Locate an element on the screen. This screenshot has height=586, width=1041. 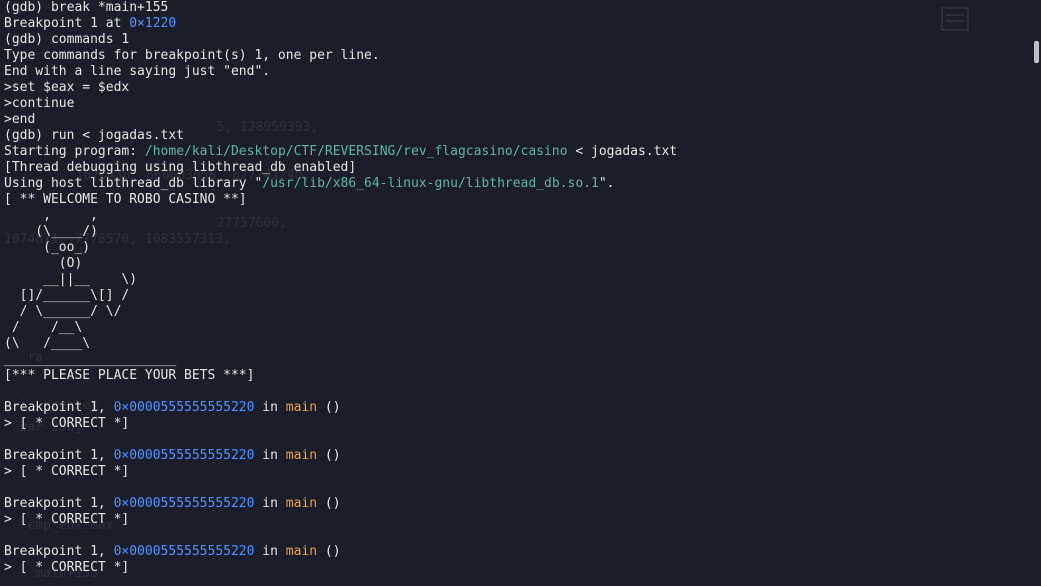
output-text: End with a line saying just "end". is located at coordinates (137, 71).